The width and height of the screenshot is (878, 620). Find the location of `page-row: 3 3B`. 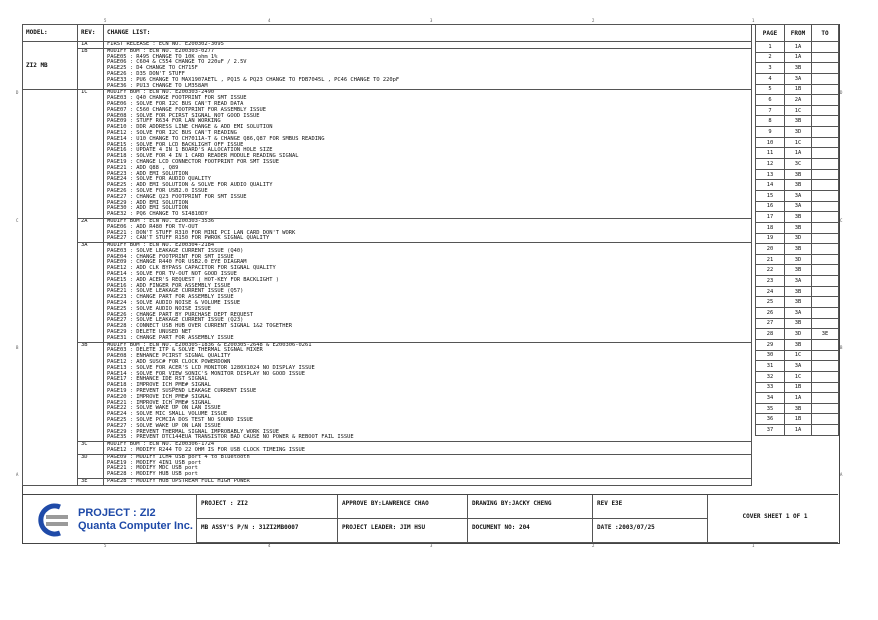

page-row: 3 3B is located at coordinates (797, 68).